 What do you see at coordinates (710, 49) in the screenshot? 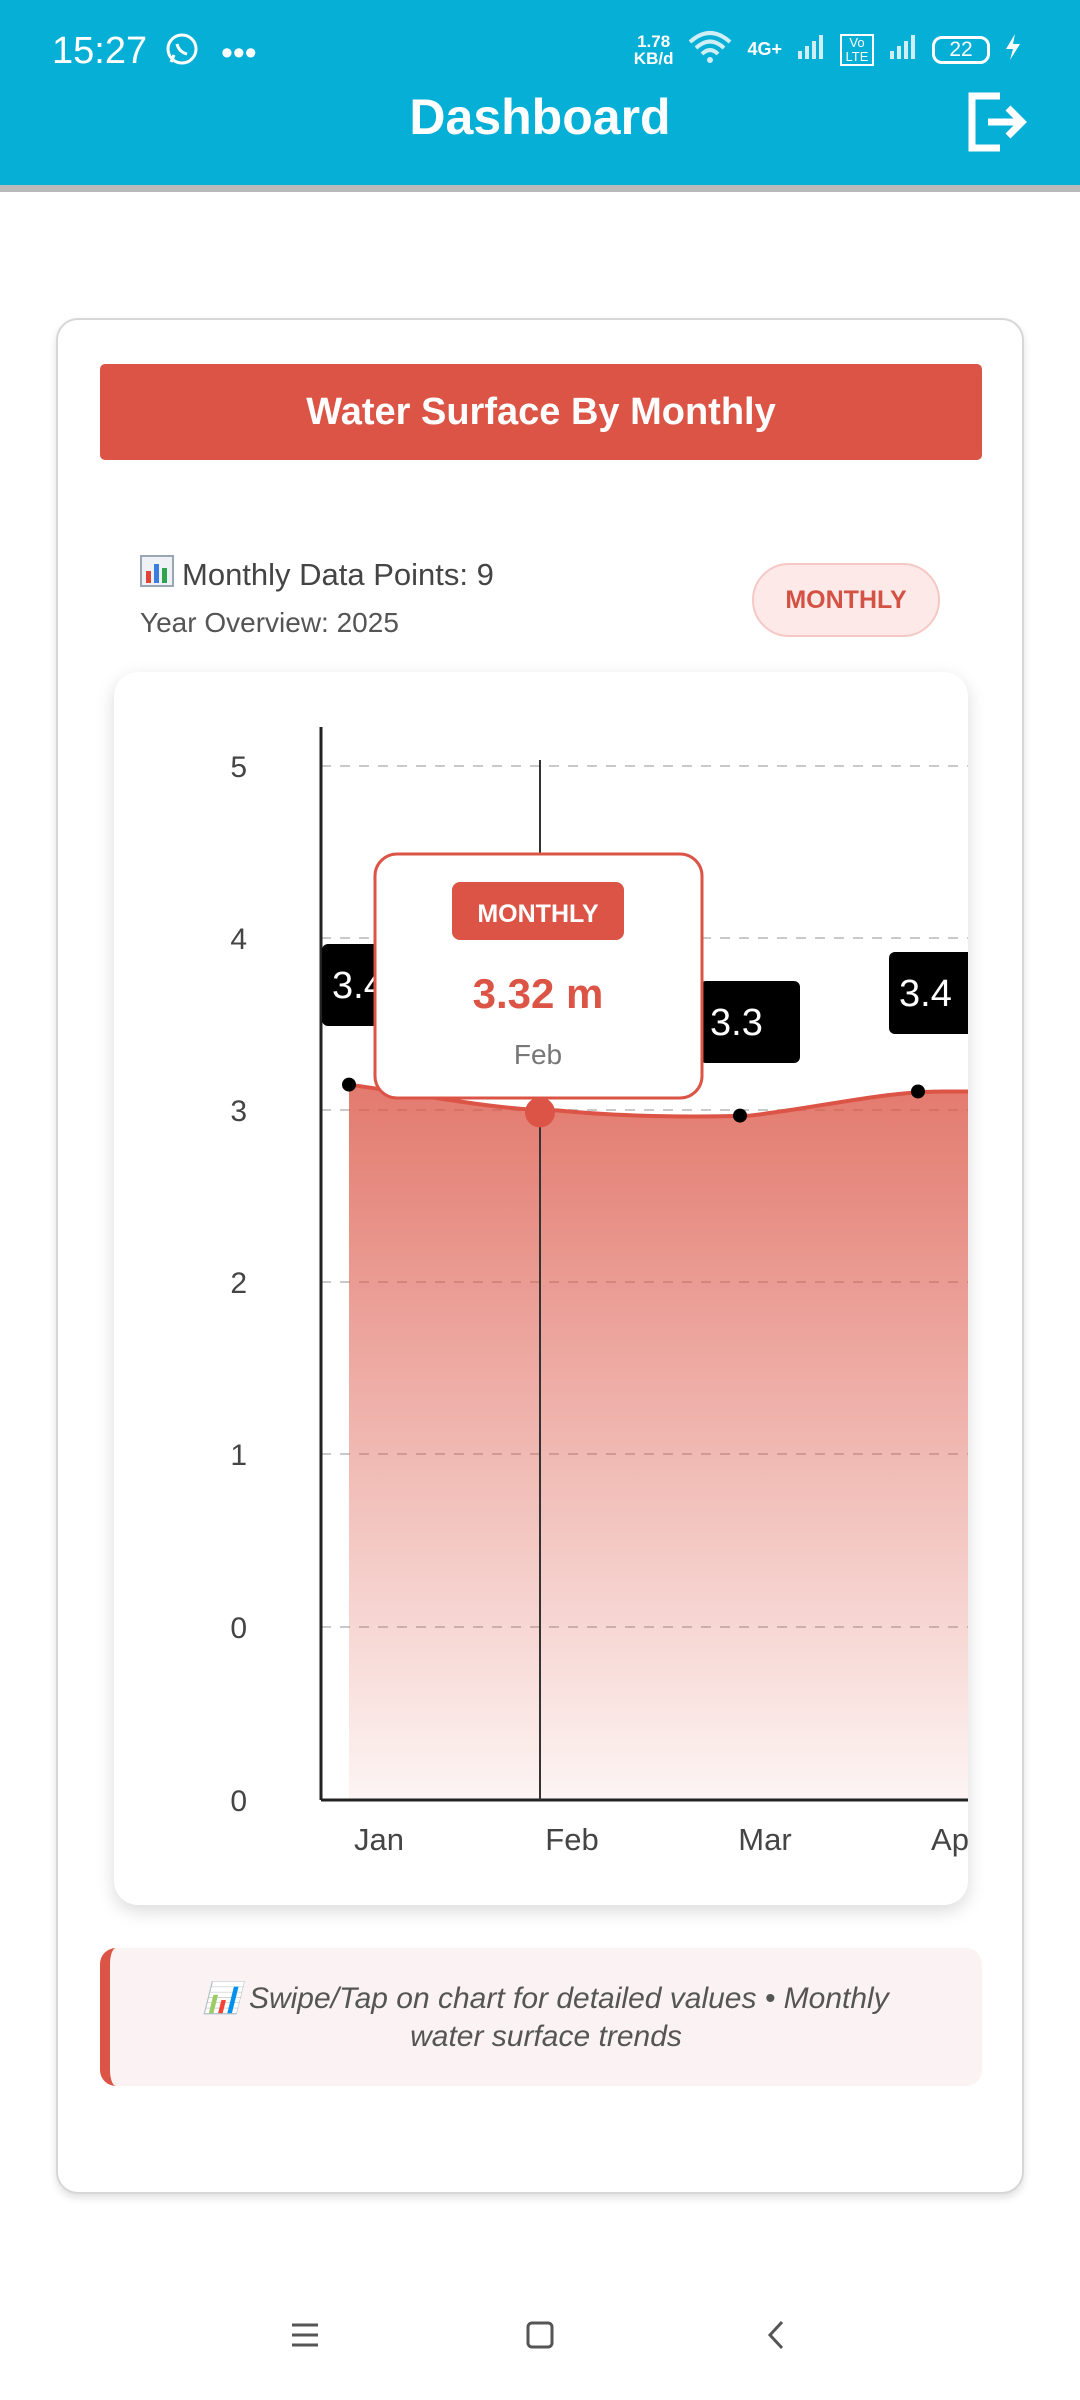
I see `wifi-icon` at bounding box center [710, 49].